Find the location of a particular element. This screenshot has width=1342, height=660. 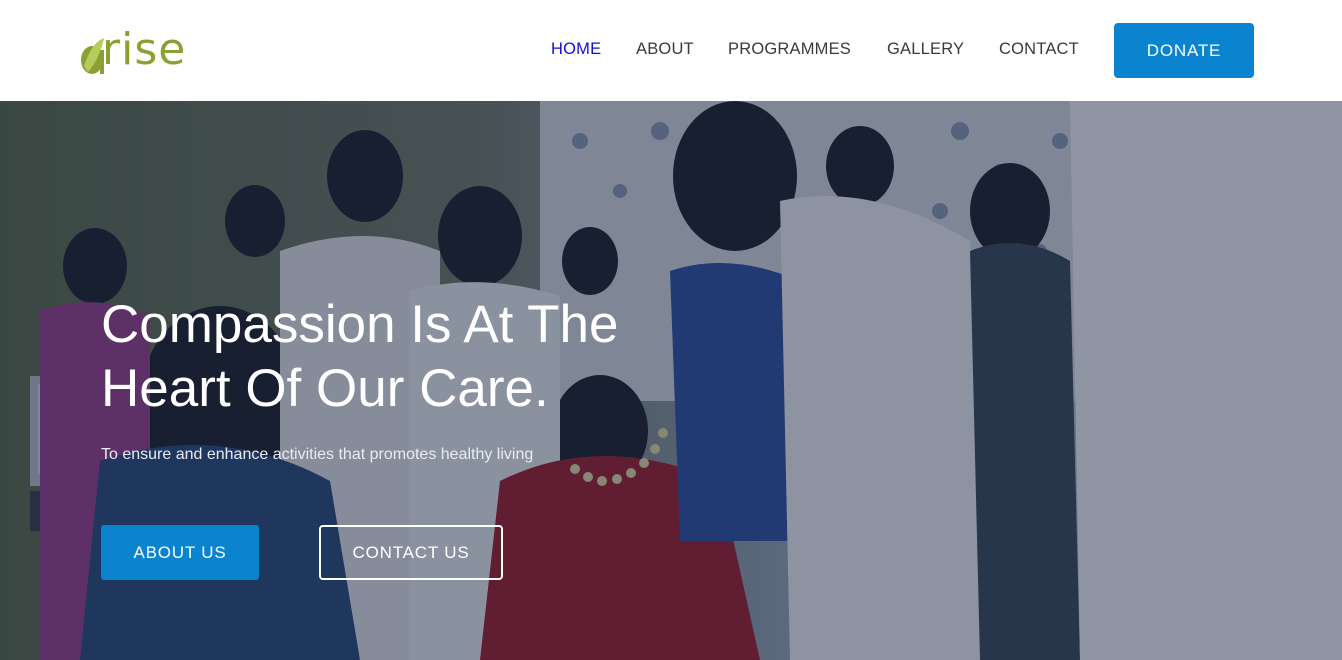

hero-title-line1: Compassion Is At The is located at coordinates (360, 324).